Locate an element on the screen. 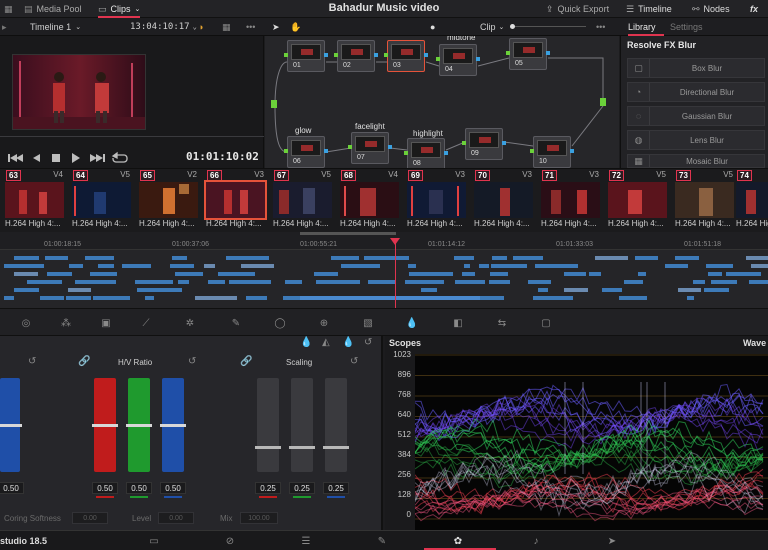 The image size is (768, 550). sizing-icon: ⇆ is located at coordinates (502, 323).